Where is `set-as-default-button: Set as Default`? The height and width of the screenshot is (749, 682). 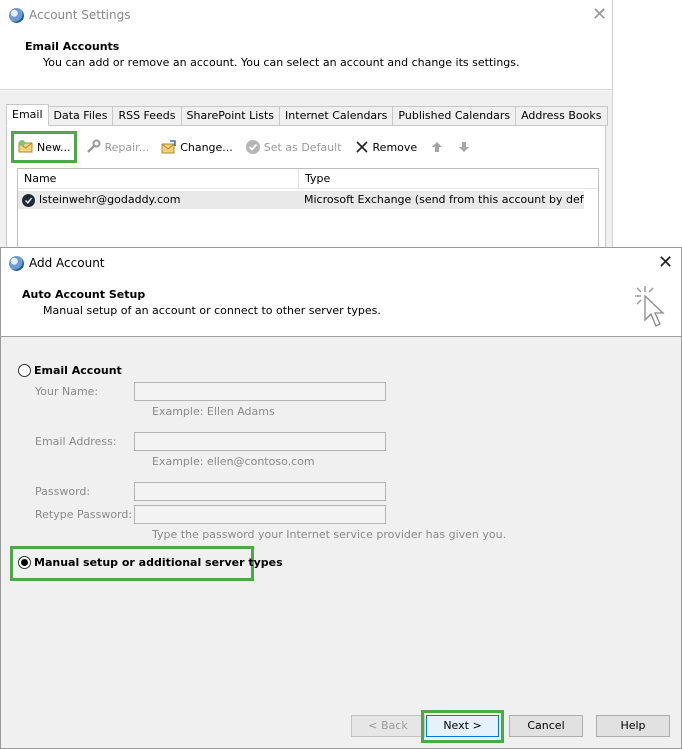
set-as-default-button: Set as Default is located at coordinates (293, 147).